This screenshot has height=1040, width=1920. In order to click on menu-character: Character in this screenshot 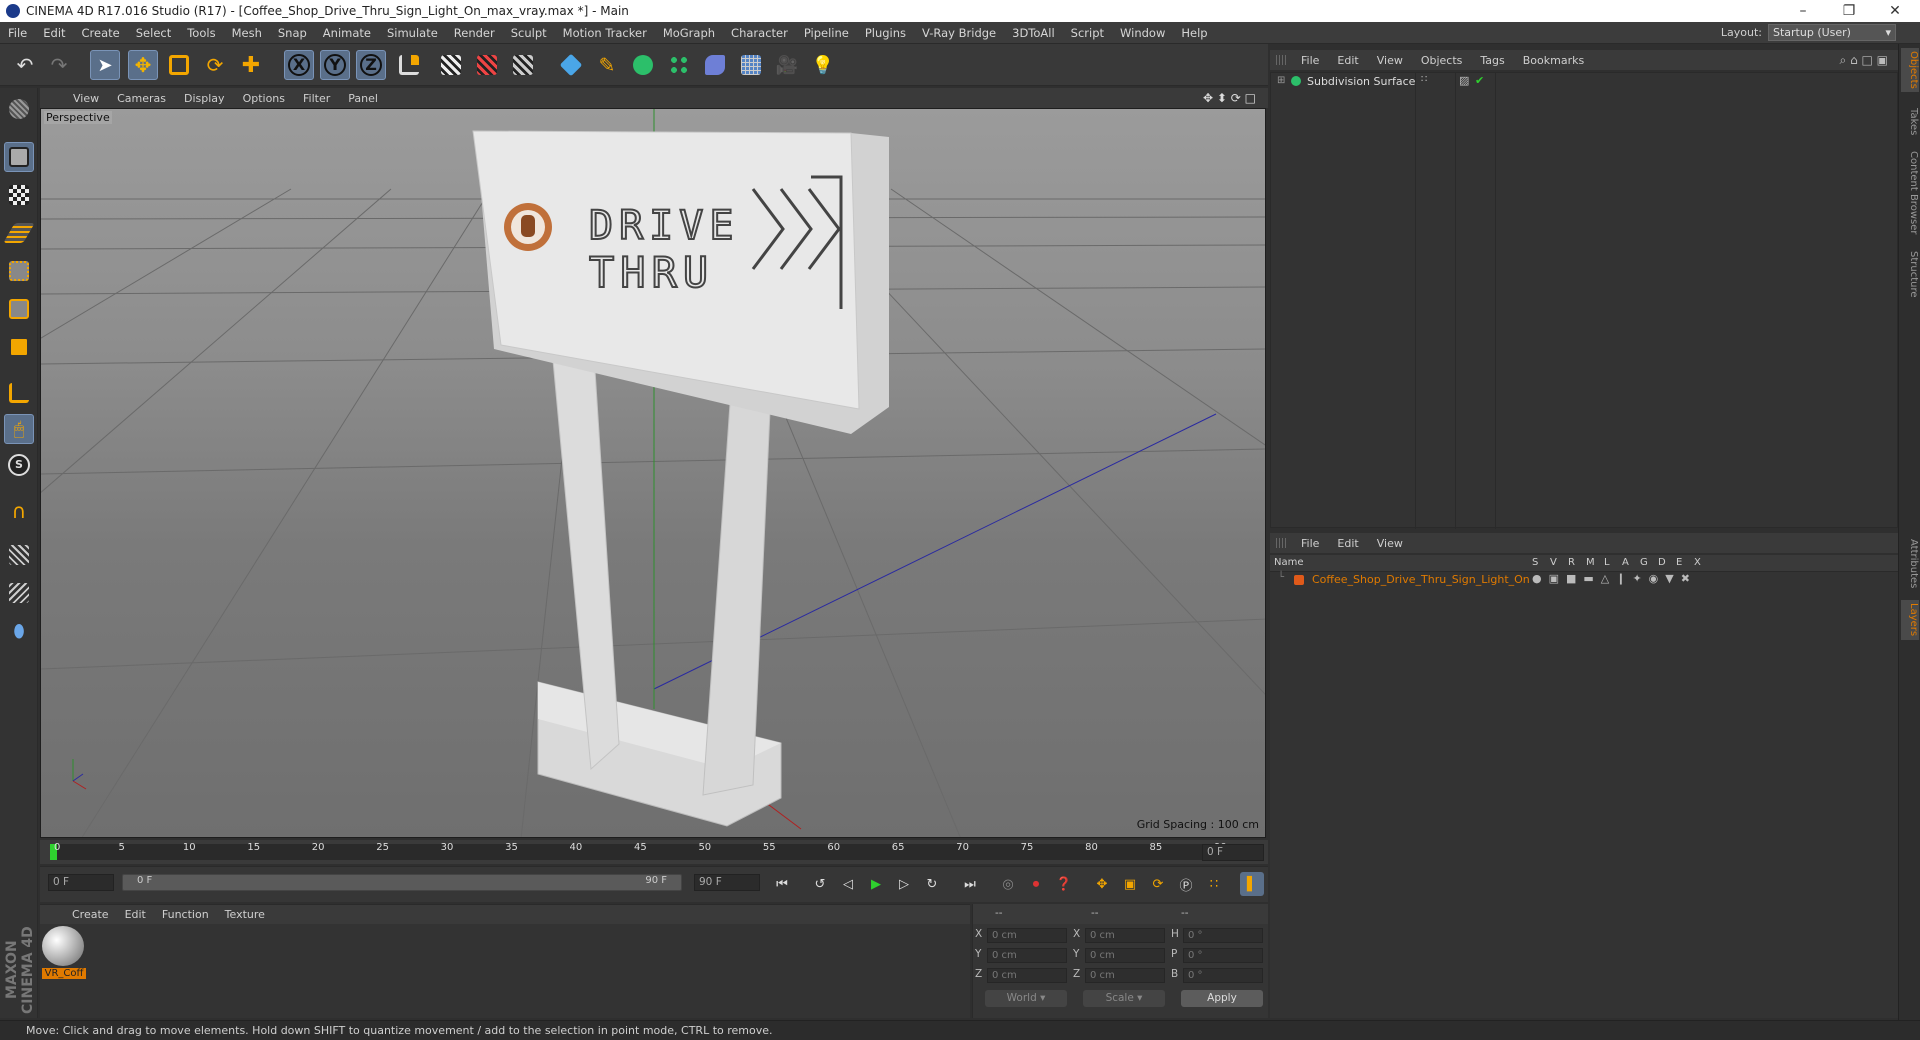, I will do `click(759, 33)`.